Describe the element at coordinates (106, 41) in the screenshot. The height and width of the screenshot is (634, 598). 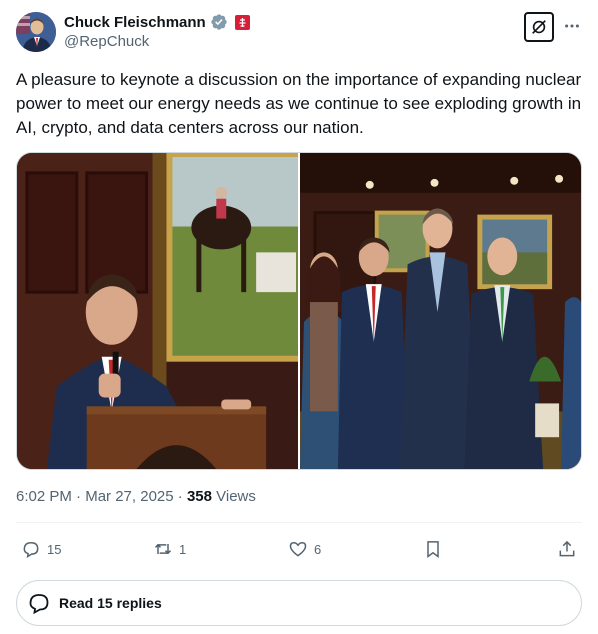
I see `author-handle: @RepChuck` at that location.